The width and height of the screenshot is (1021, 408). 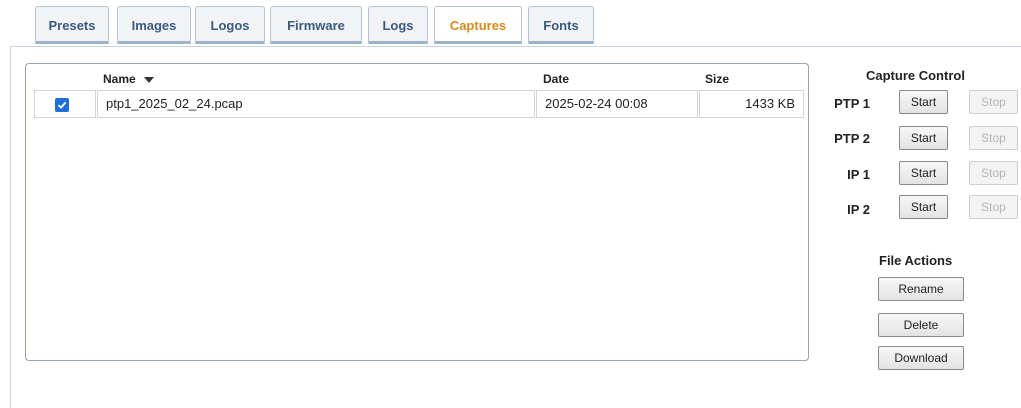 I want to click on ip2-stop-button: Stop, so click(x=993, y=207).